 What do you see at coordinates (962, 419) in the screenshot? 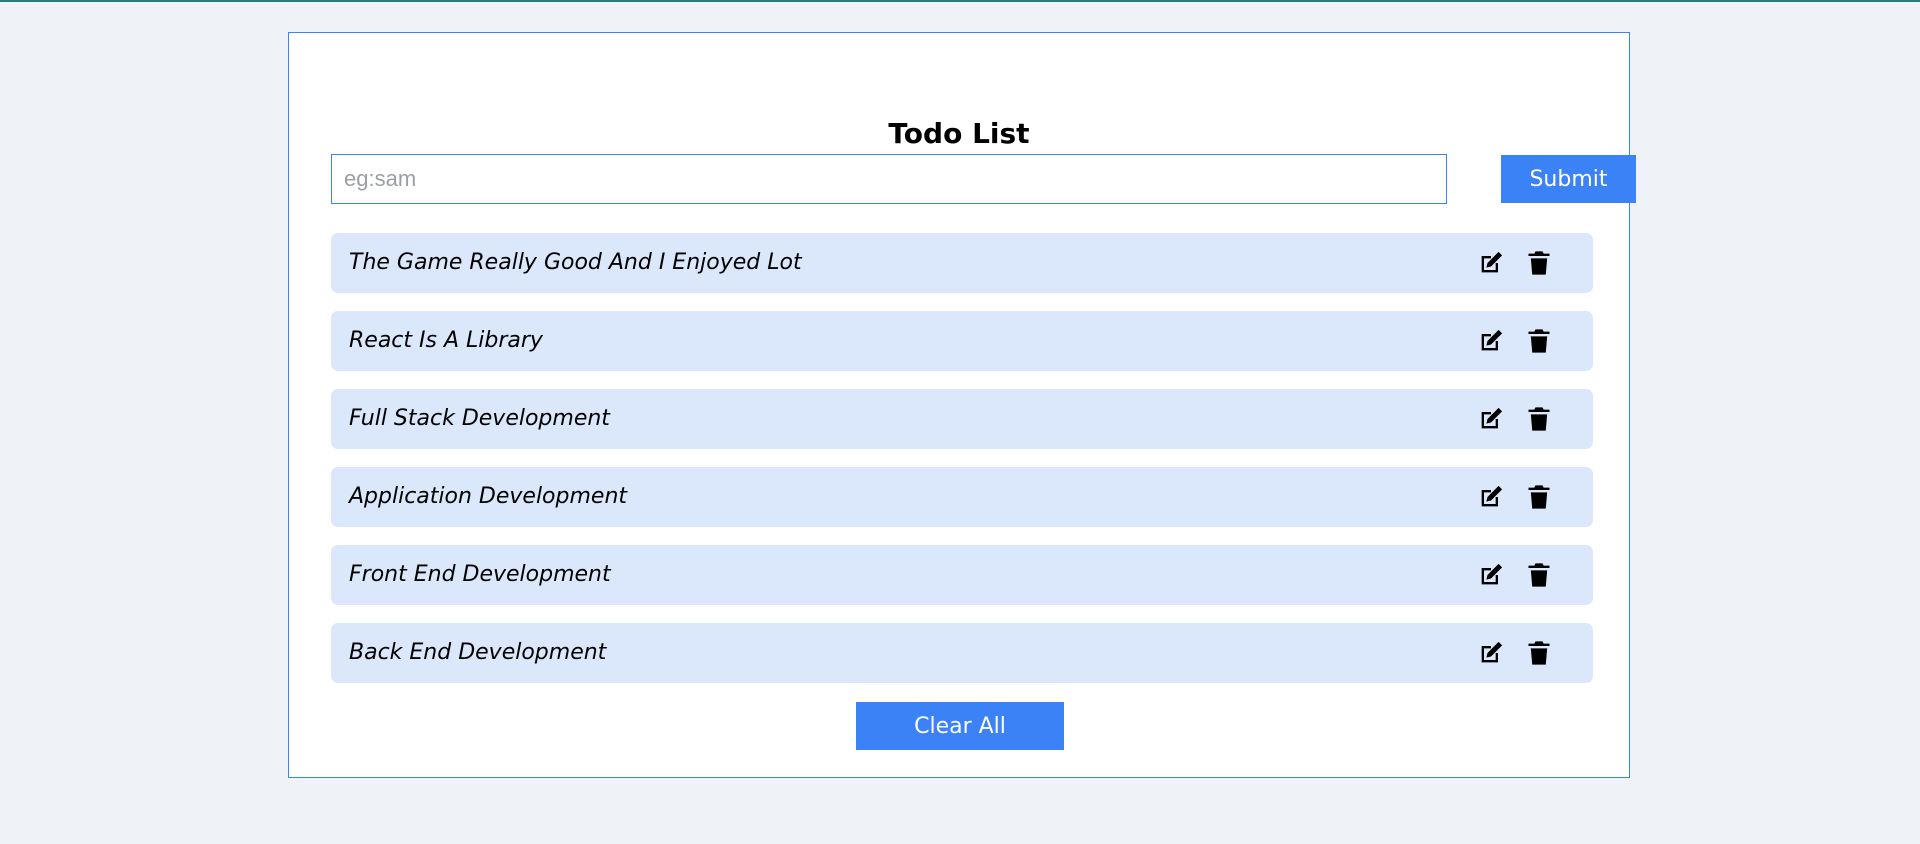
I see `todo-item: Full Stack Development` at bounding box center [962, 419].